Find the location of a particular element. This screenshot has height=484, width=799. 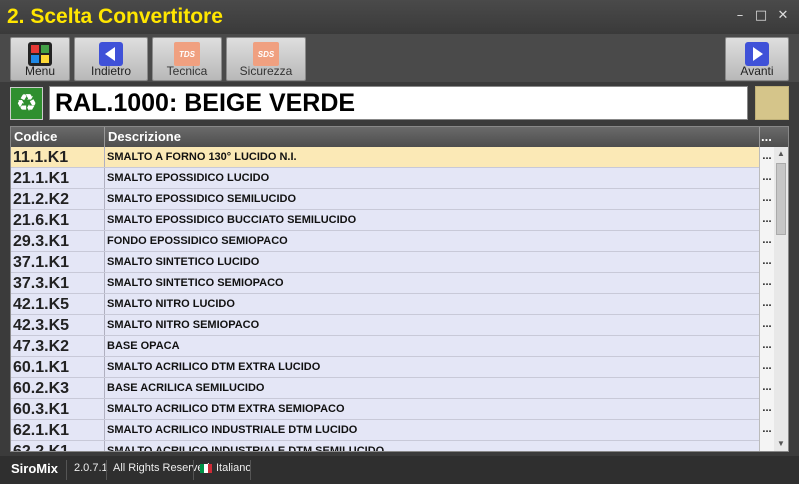

cell-description: SMALTO NITRO SEMIOPACO is located at coordinates (183, 325).